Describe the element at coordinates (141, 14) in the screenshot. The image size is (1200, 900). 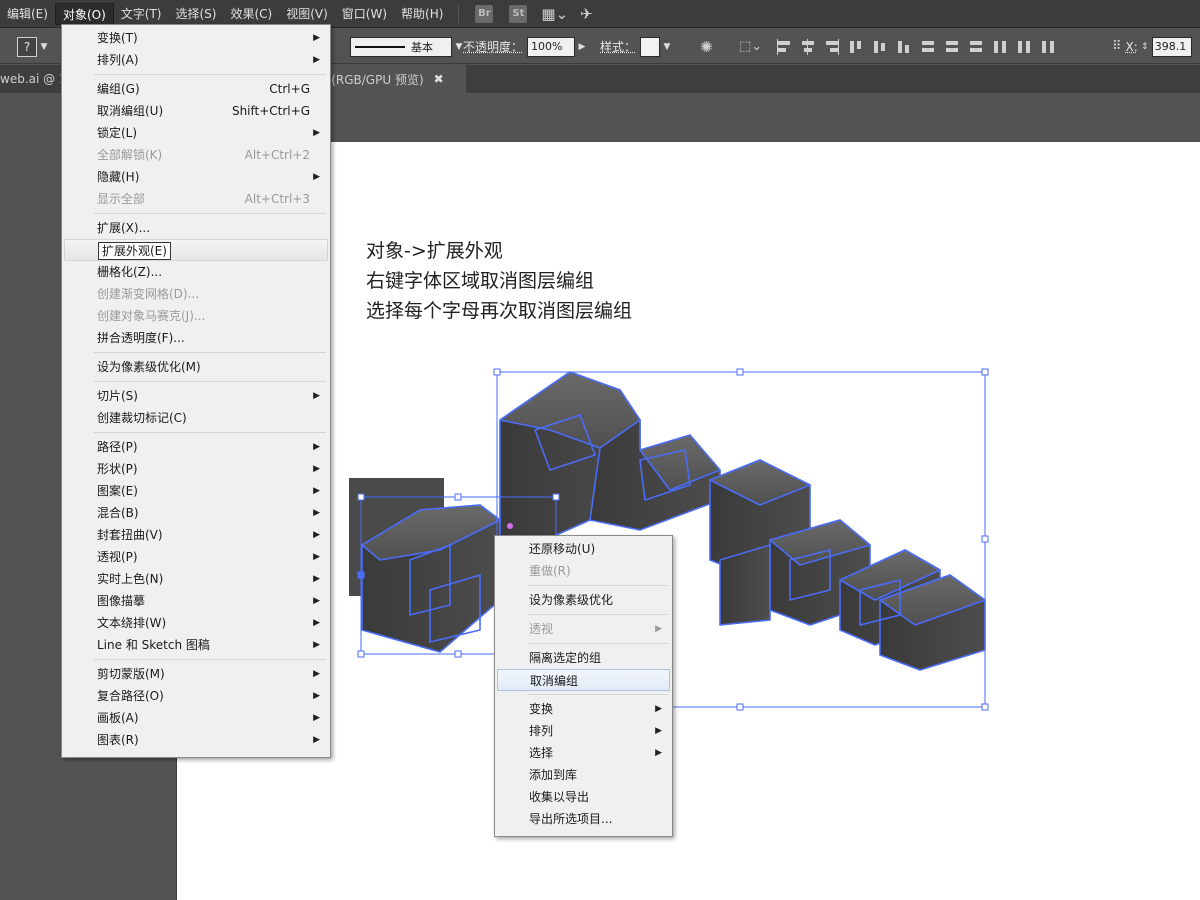
I see `menu-type: 文字(T)` at that location.